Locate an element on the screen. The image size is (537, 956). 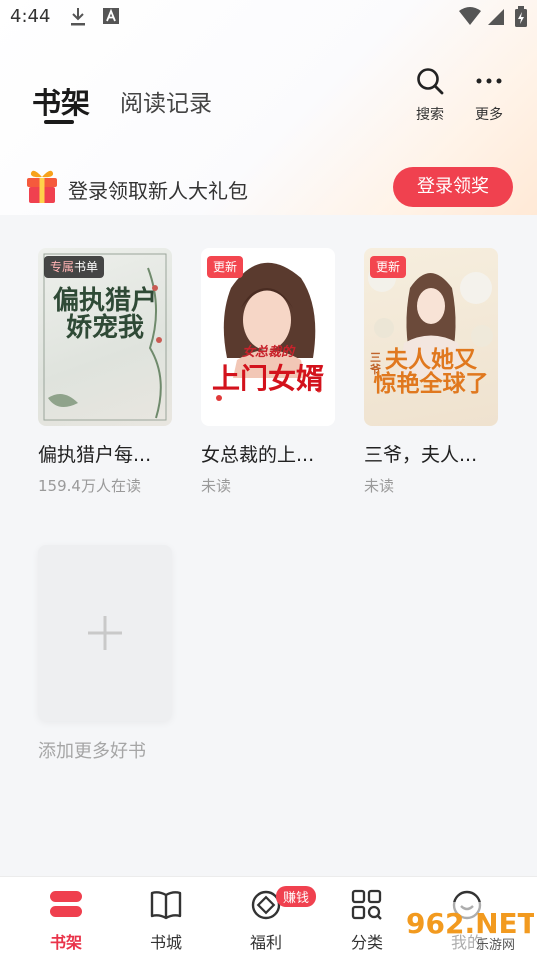
font-icon is located at coordinates (111, 18).